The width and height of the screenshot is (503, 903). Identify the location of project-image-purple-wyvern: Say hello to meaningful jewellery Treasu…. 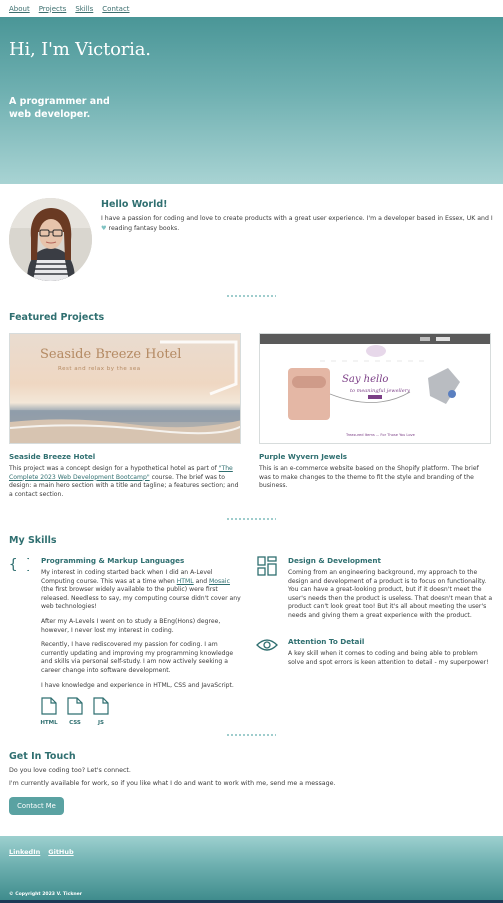
(375, 388).